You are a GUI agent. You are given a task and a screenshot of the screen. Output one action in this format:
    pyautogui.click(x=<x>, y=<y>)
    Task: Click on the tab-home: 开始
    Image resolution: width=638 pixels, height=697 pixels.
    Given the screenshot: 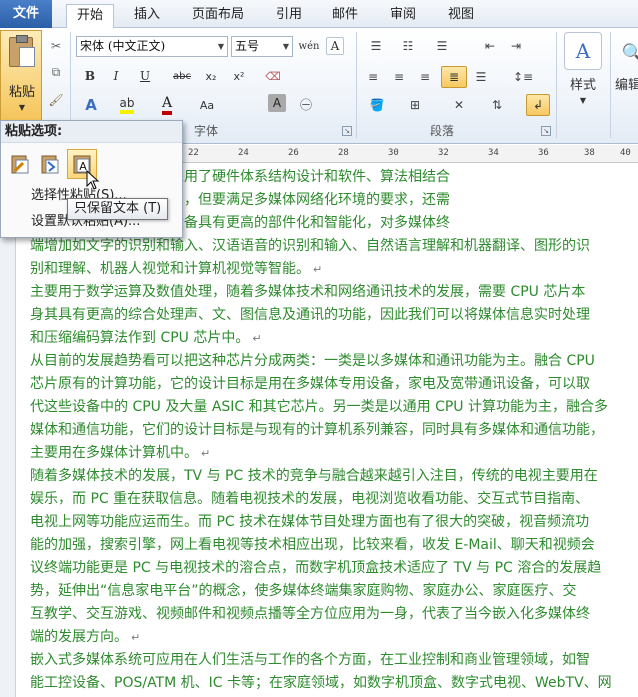 What is the action you would take?
    pyautogui.click(x=90, y=16)
    